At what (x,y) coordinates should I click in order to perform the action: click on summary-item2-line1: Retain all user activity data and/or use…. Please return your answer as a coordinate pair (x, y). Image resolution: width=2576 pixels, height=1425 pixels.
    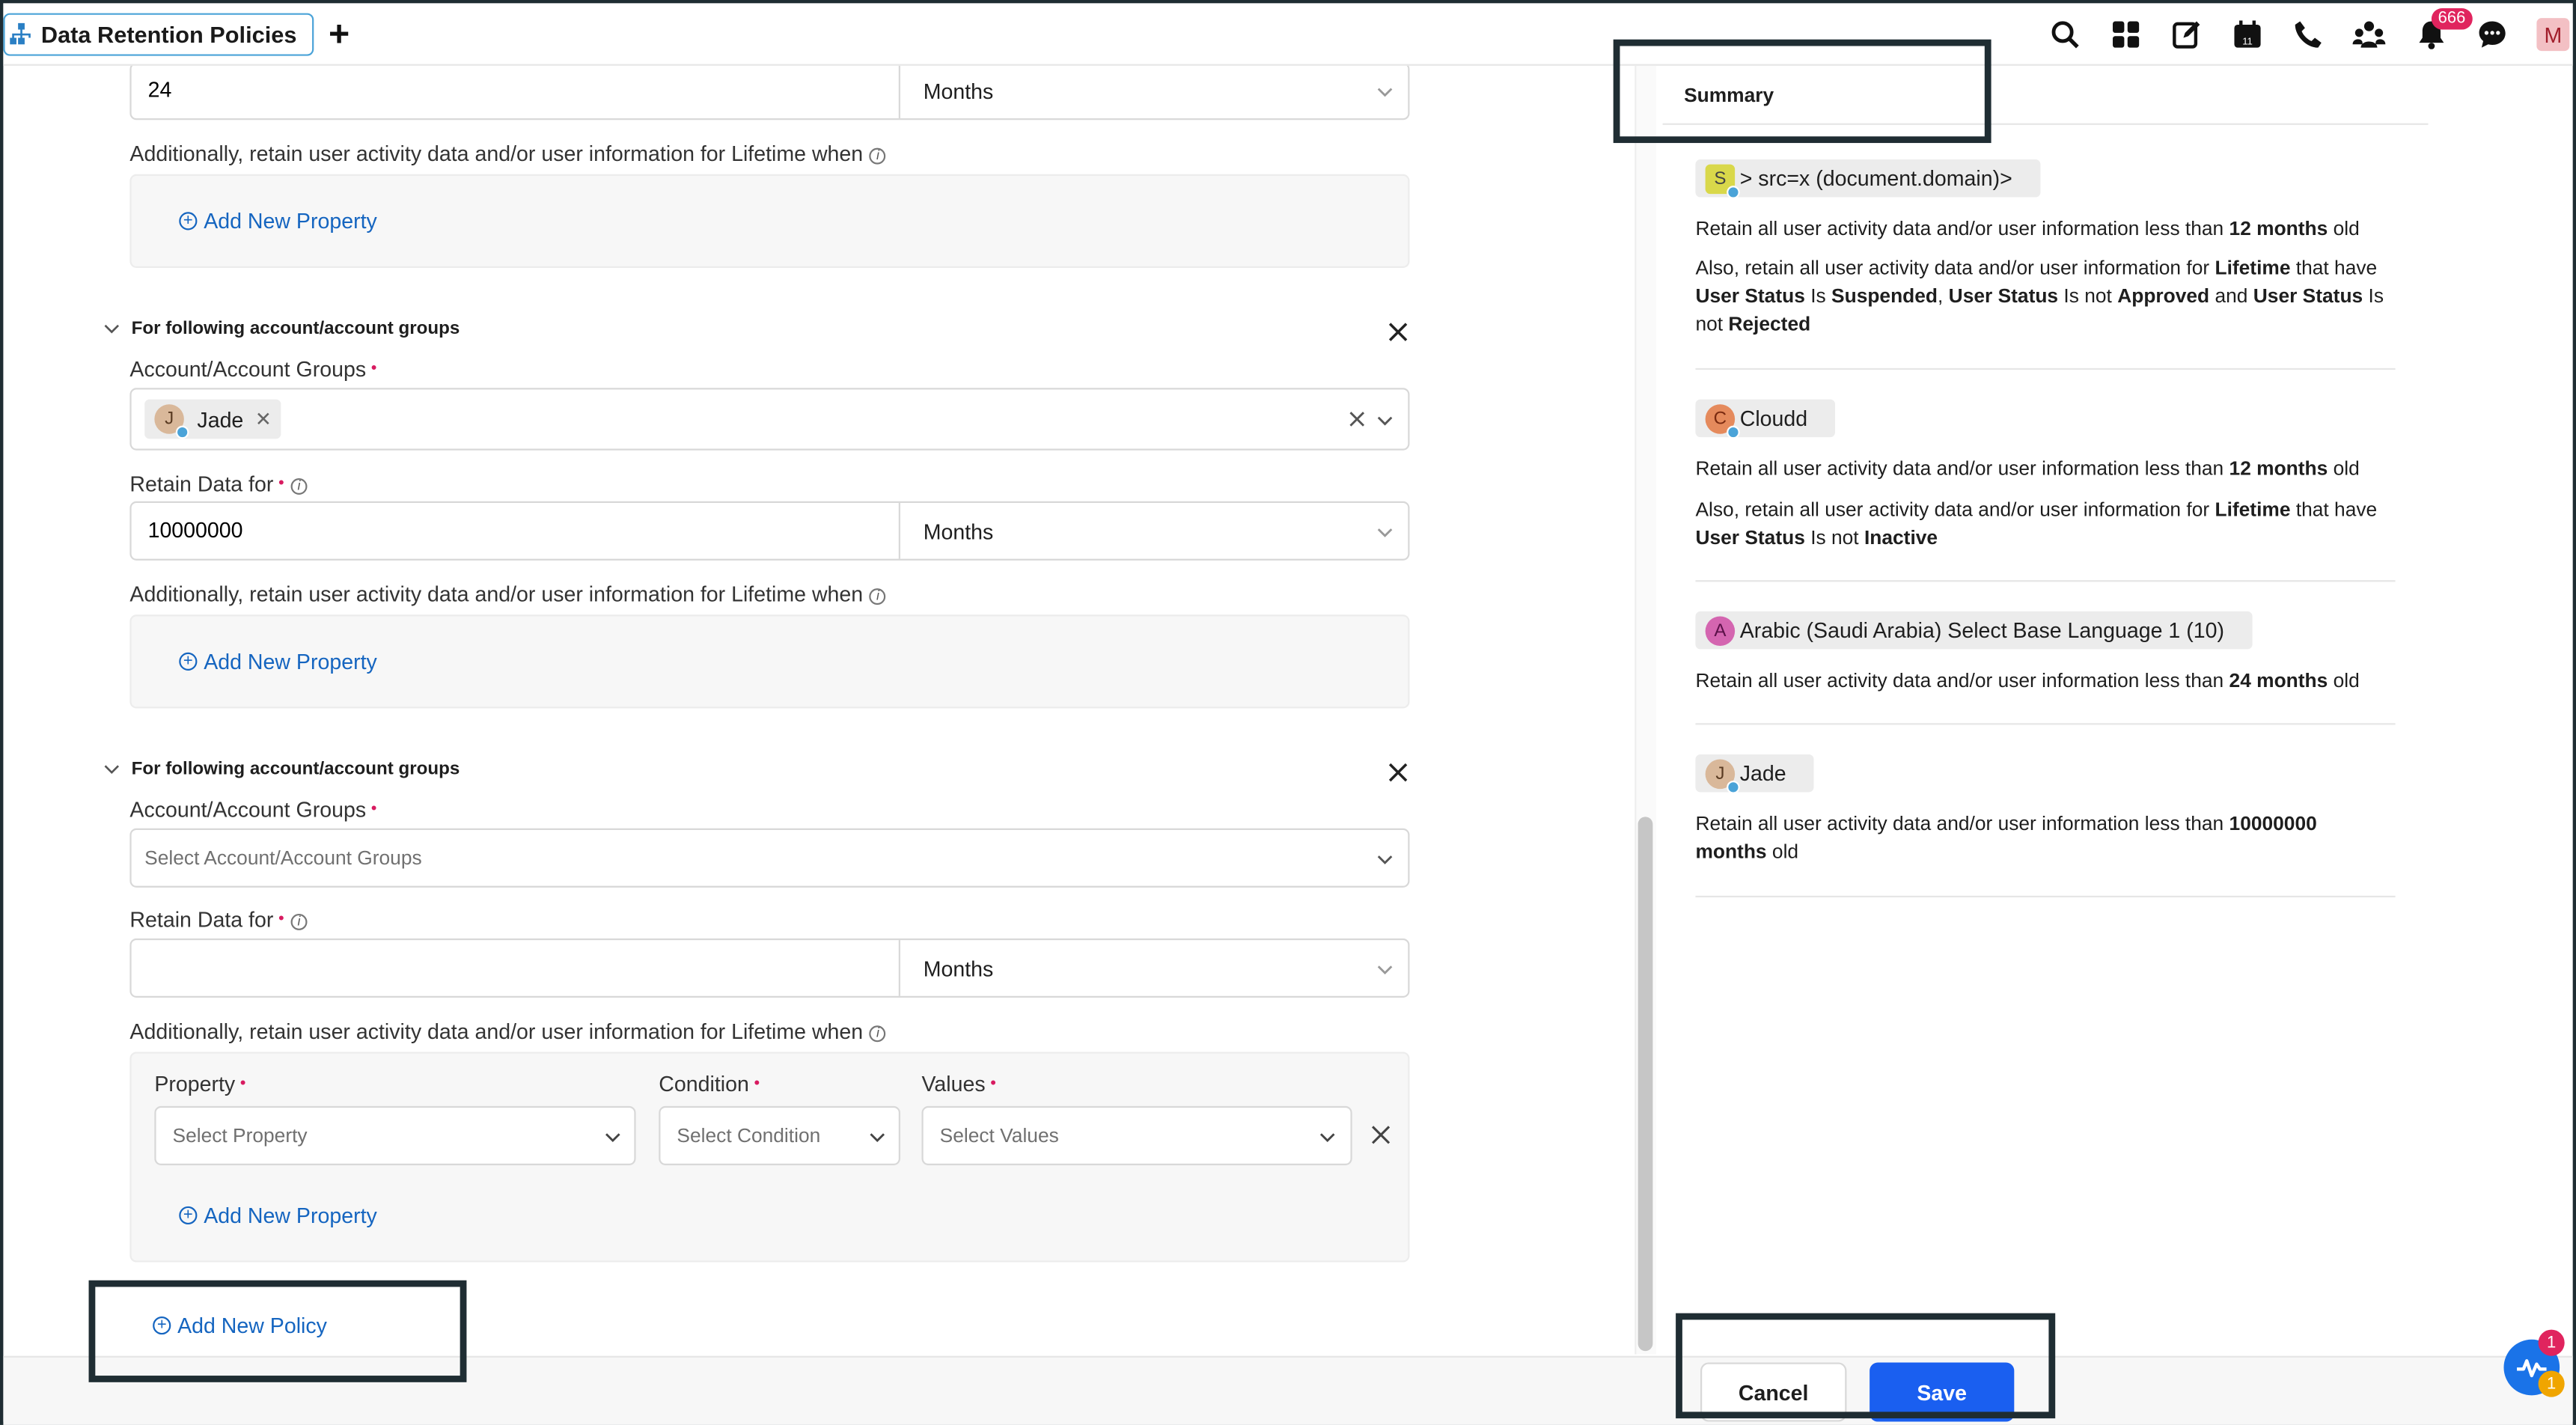
    Looking at the image, I should click on (2028, 468).